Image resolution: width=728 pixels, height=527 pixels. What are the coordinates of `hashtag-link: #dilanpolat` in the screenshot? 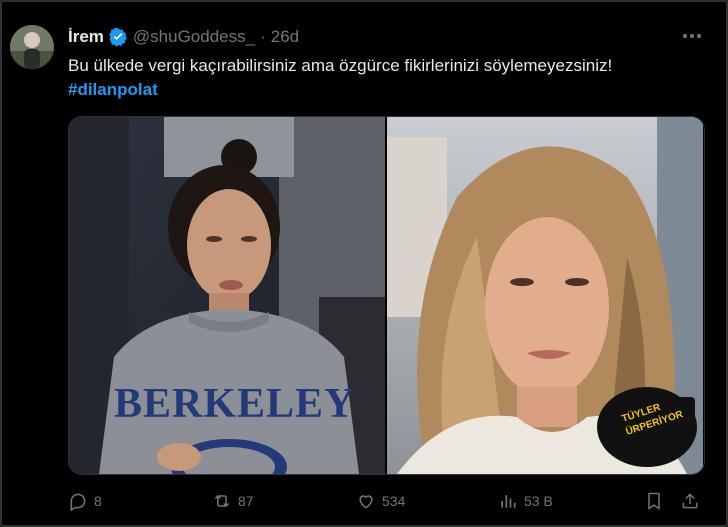 It's located at (113, 90).